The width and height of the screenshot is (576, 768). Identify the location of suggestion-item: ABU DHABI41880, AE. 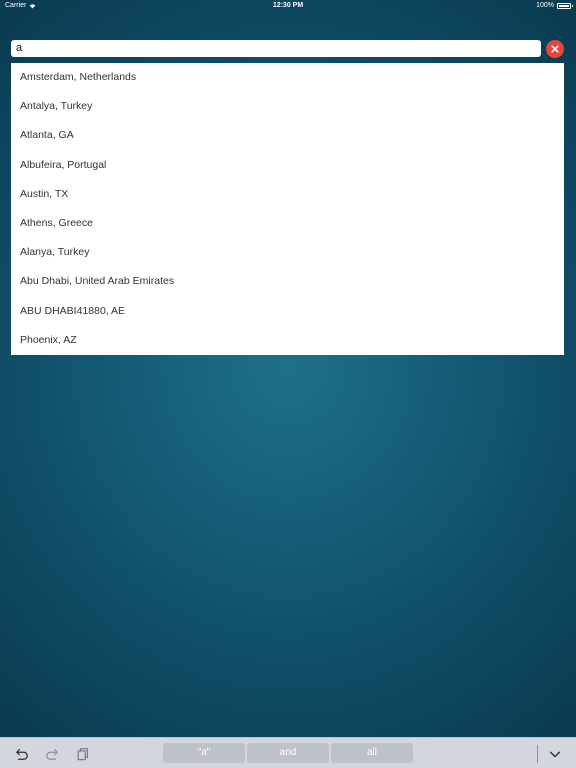
(287, 311).